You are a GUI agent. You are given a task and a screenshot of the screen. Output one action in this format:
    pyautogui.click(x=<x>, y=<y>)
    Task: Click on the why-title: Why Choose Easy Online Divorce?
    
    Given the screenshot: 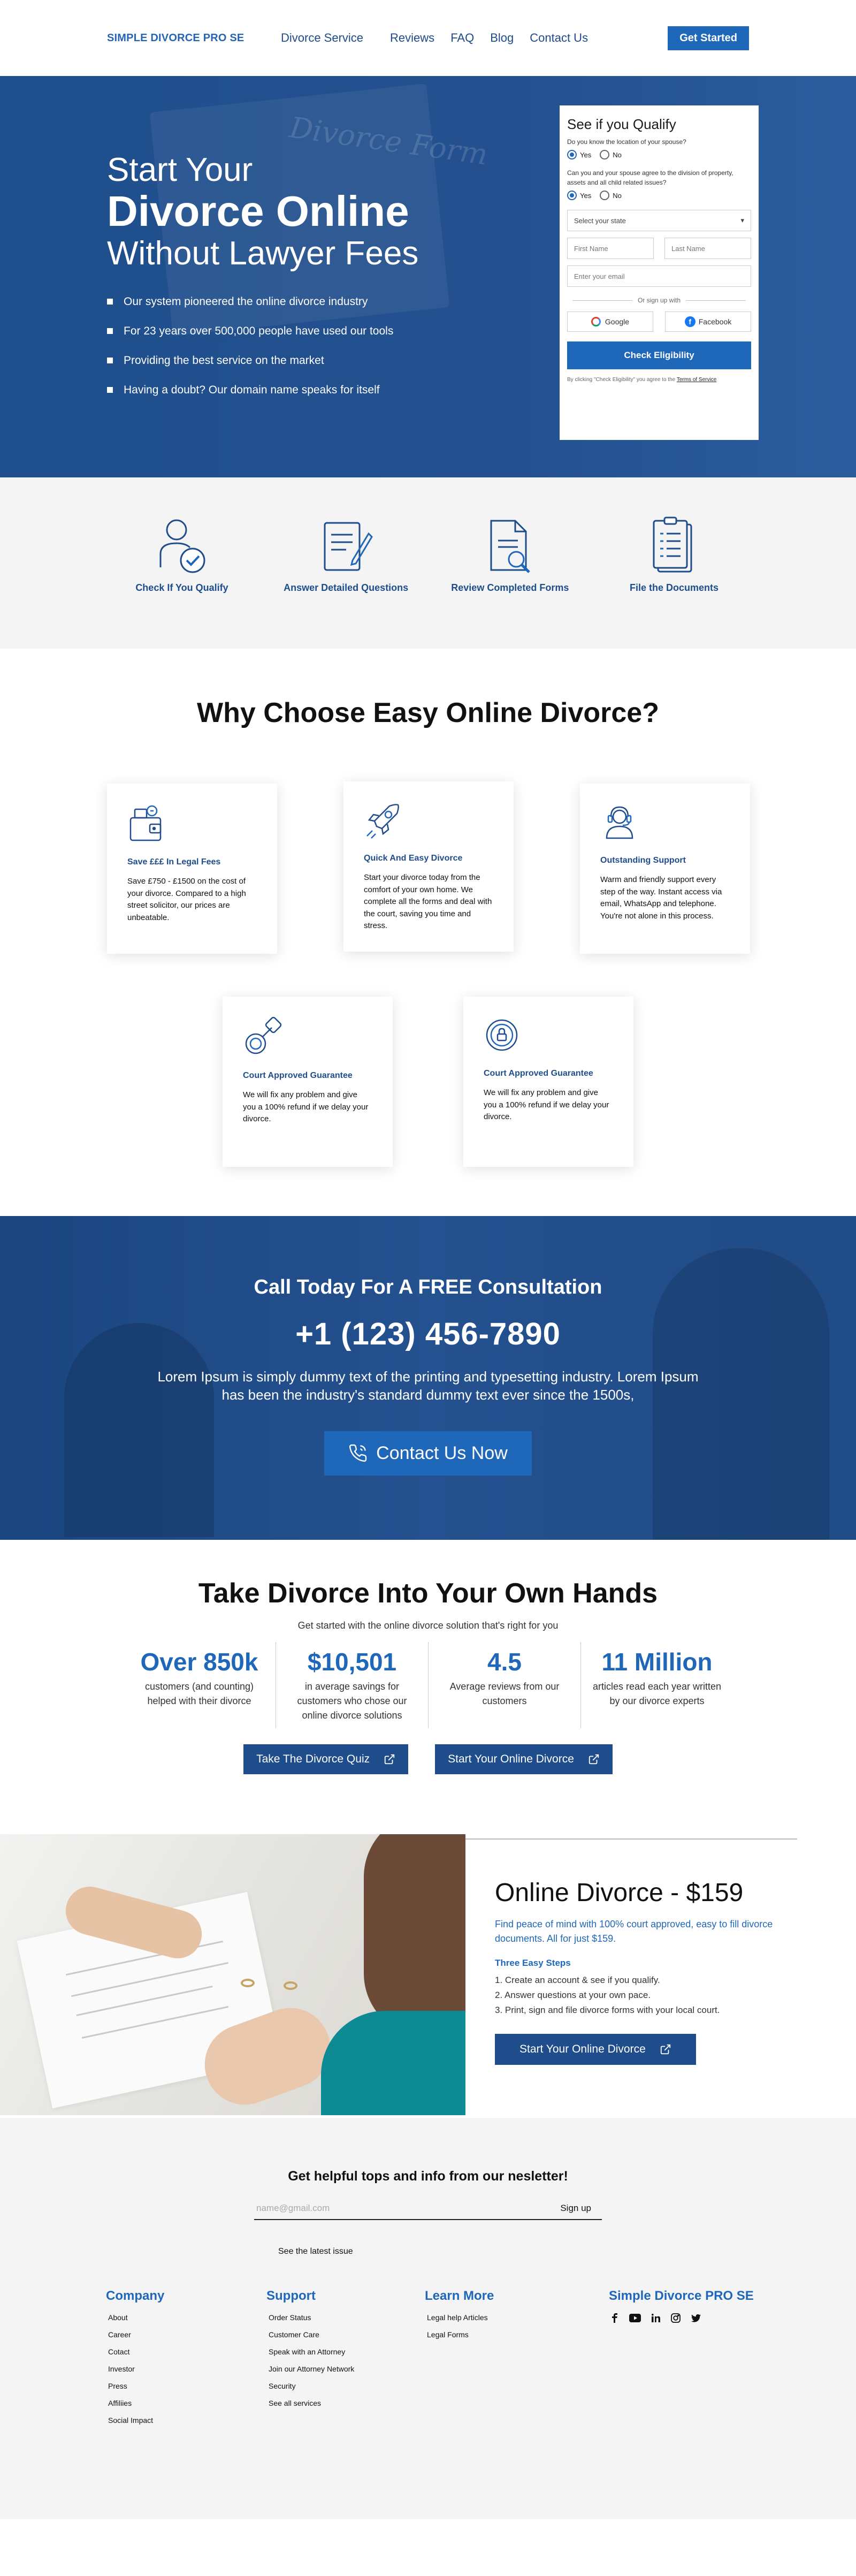 What is the action you would take?
    pyautogui.click(x=428, y=712)
    